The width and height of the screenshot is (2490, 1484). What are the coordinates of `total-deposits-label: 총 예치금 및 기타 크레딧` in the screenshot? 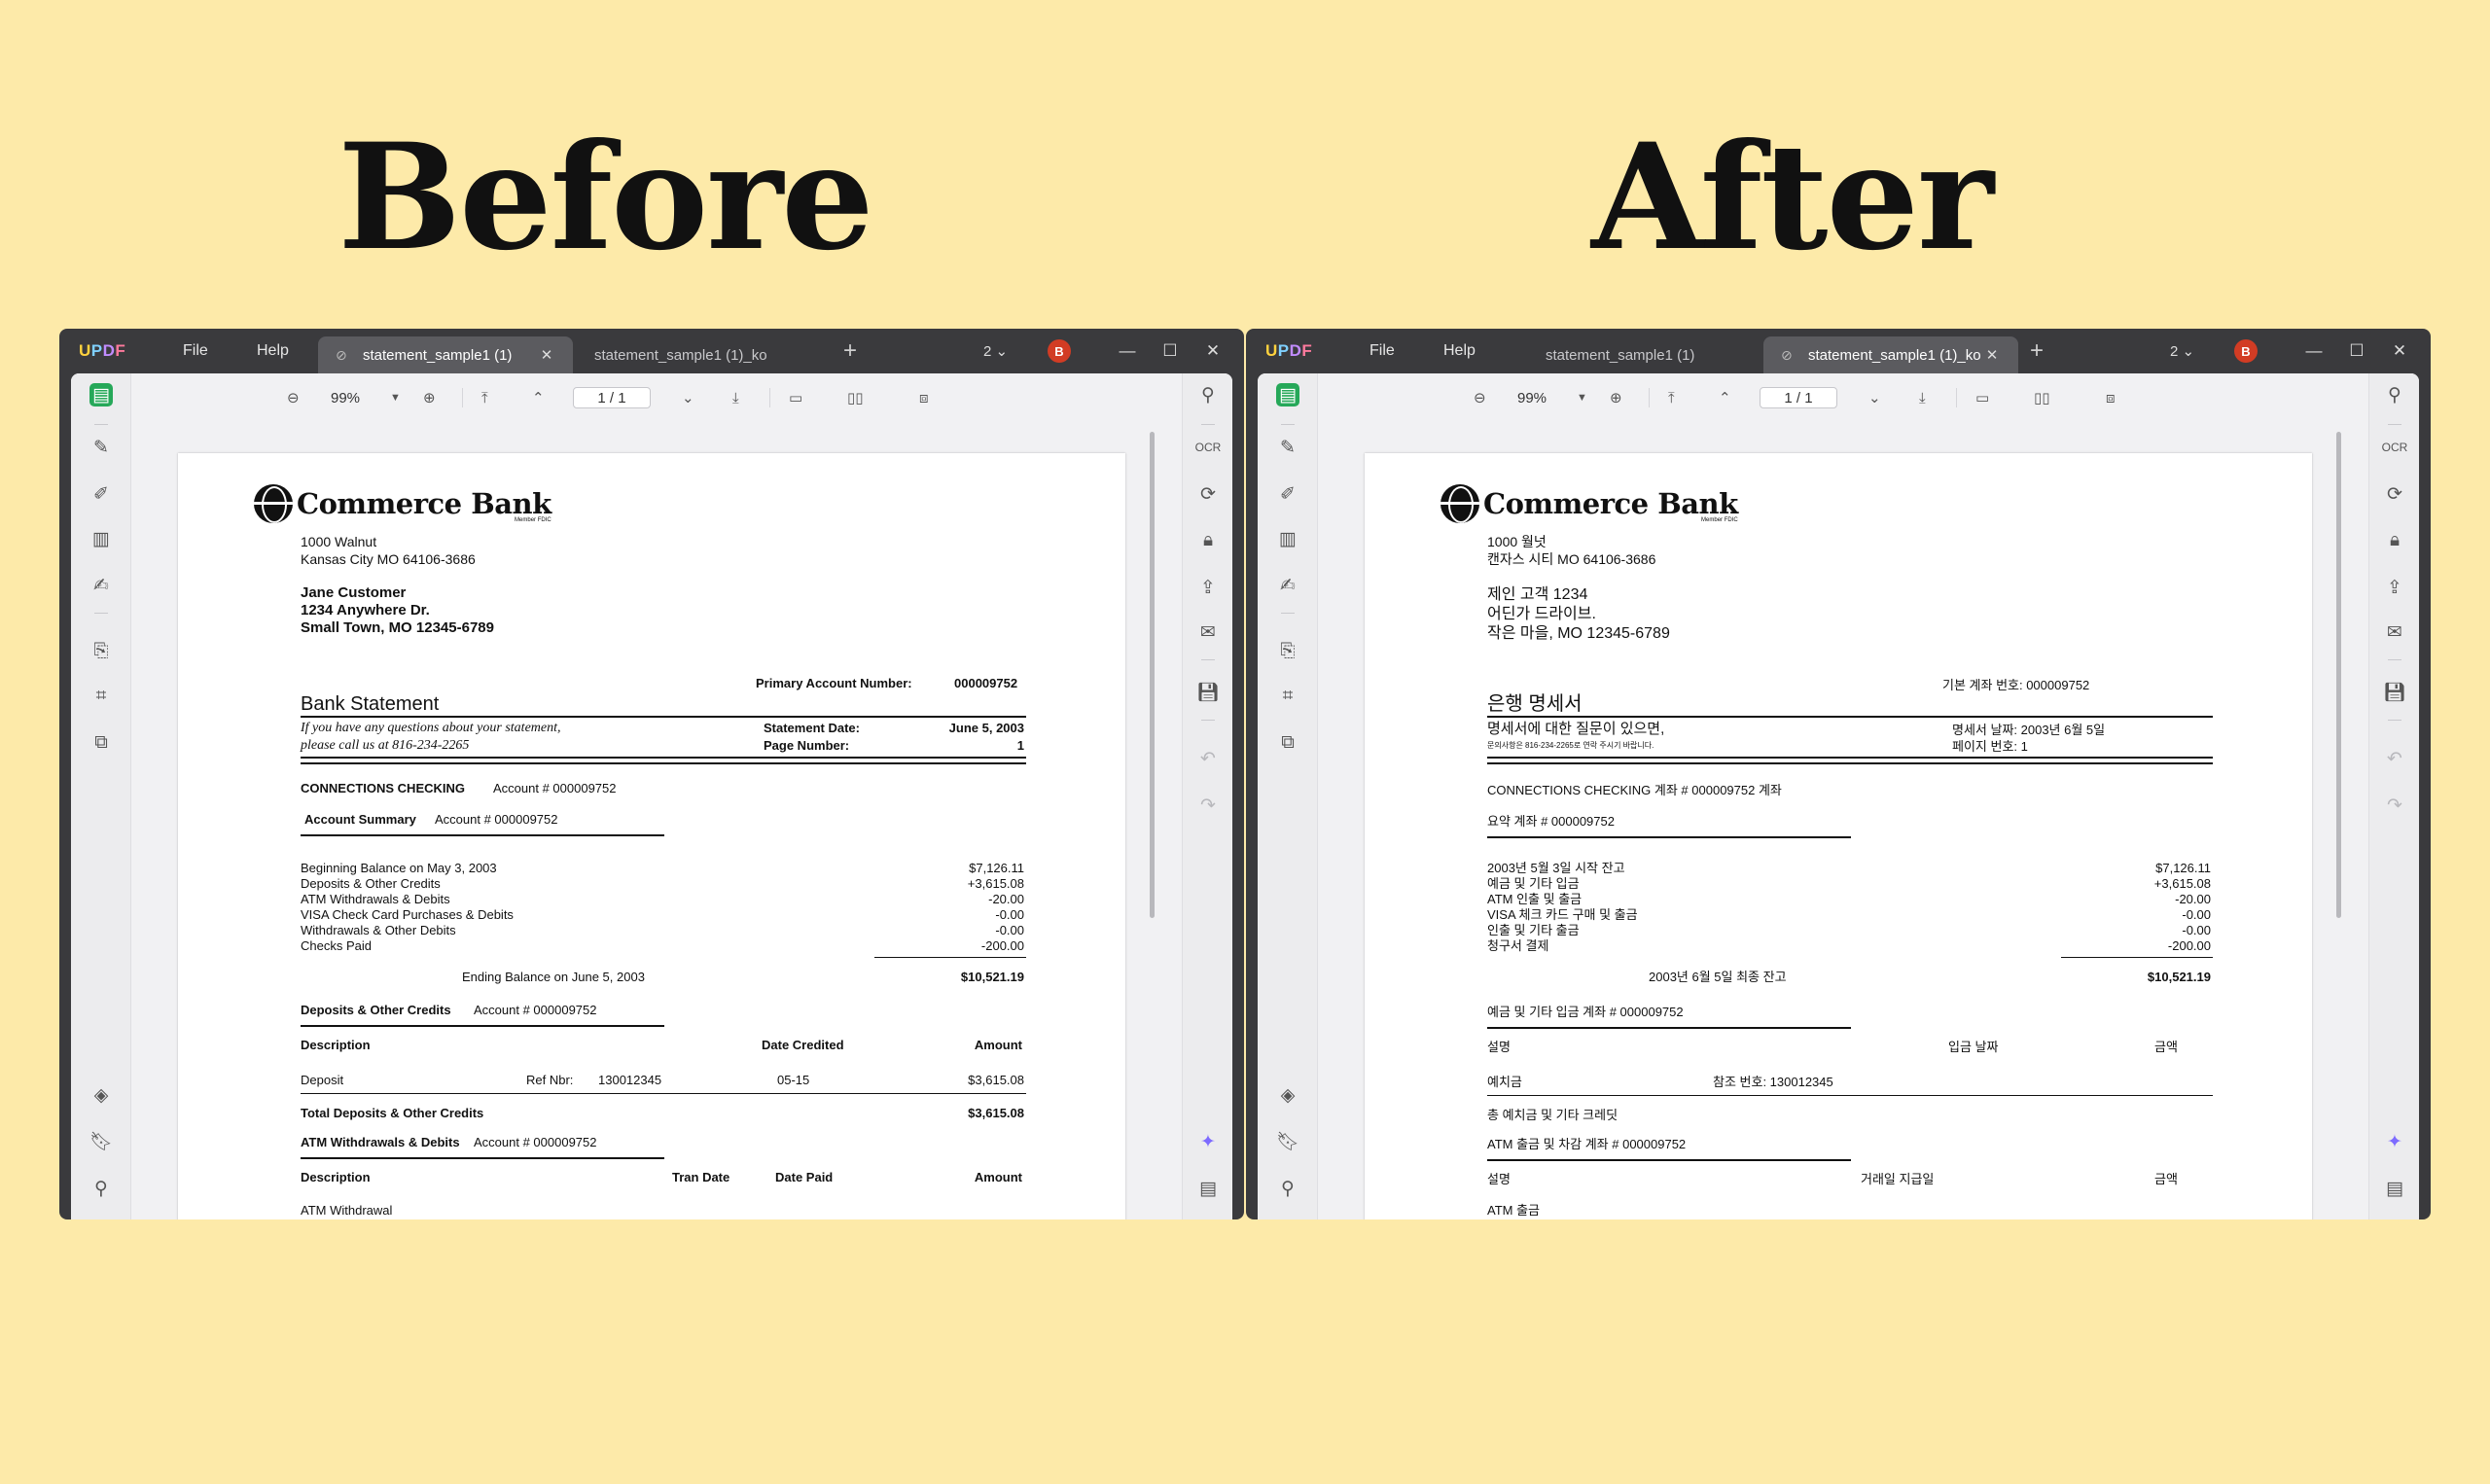 It's located at (1552, 1115).